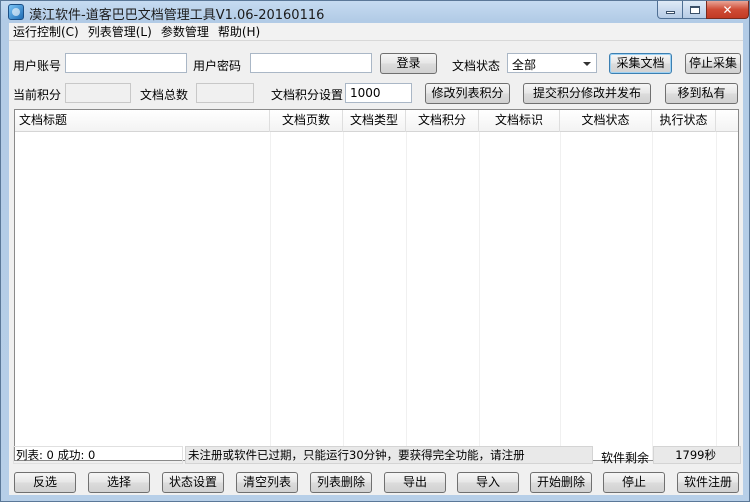 This screenshot has height=502, width=750. Describe the element at coordinates (376, 32) in the screenshot. I see `menu-bar: 运行控制(C) 列表管理(L) 参数管理 帮助(H)` at that location.